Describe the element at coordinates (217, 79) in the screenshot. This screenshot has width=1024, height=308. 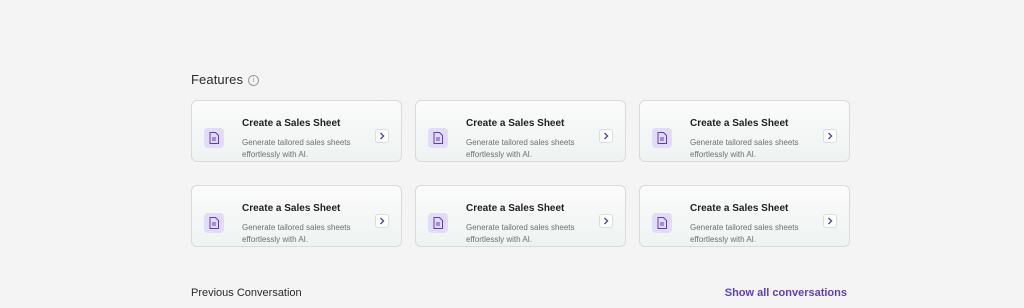
I see `features-title: Features` at that location.